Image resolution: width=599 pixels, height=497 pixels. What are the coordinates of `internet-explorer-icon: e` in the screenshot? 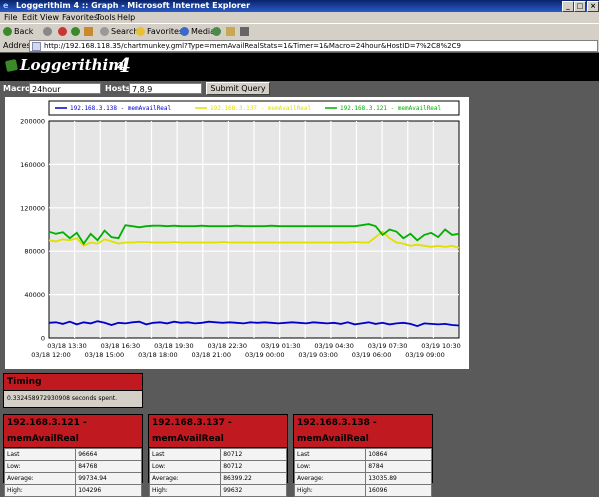 It's located at (6, 5).